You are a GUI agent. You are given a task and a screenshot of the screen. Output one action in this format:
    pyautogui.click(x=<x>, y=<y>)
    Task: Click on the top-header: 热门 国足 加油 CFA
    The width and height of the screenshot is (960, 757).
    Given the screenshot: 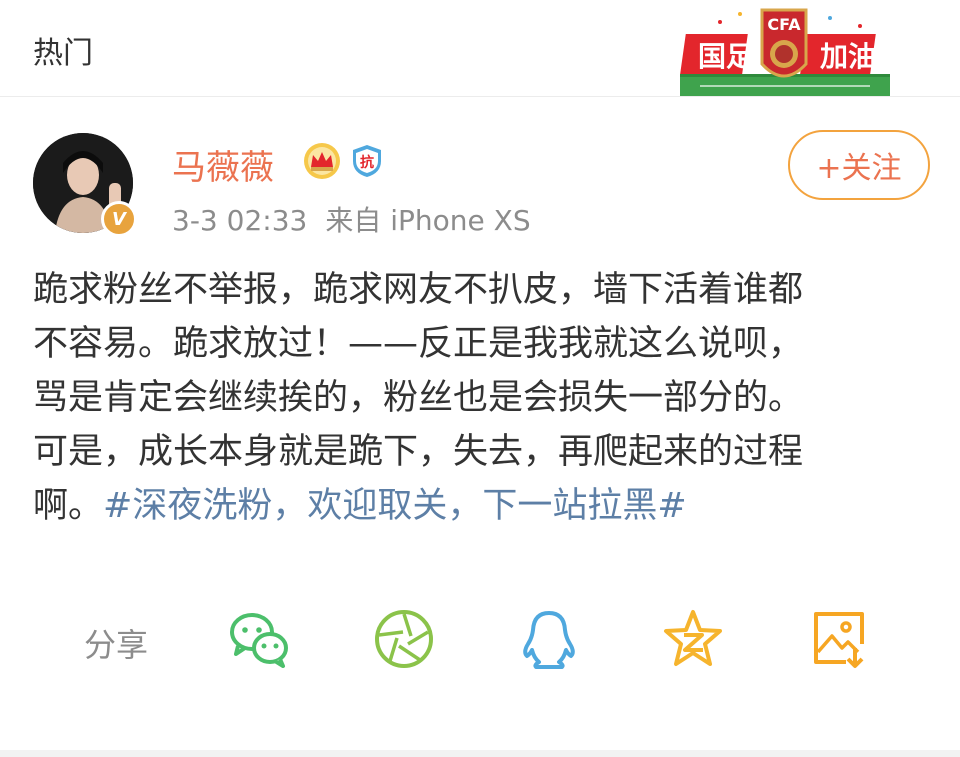 What is the action you would take?
    pyautogui.click(x=480, y=48)
    